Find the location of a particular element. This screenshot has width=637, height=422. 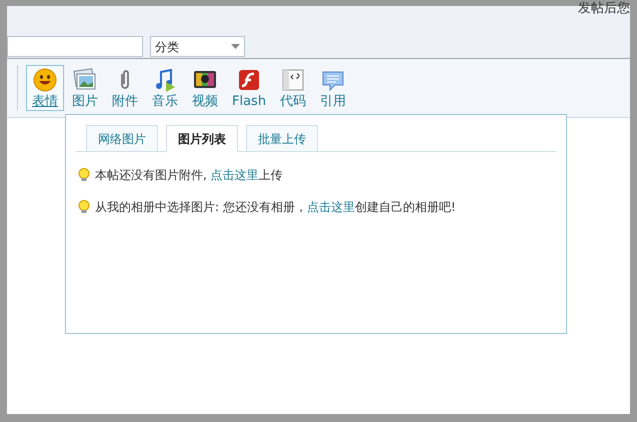

hint-text: 本帖还没有图片附件, 点击这里上传 is located at coordinates (189, 175).